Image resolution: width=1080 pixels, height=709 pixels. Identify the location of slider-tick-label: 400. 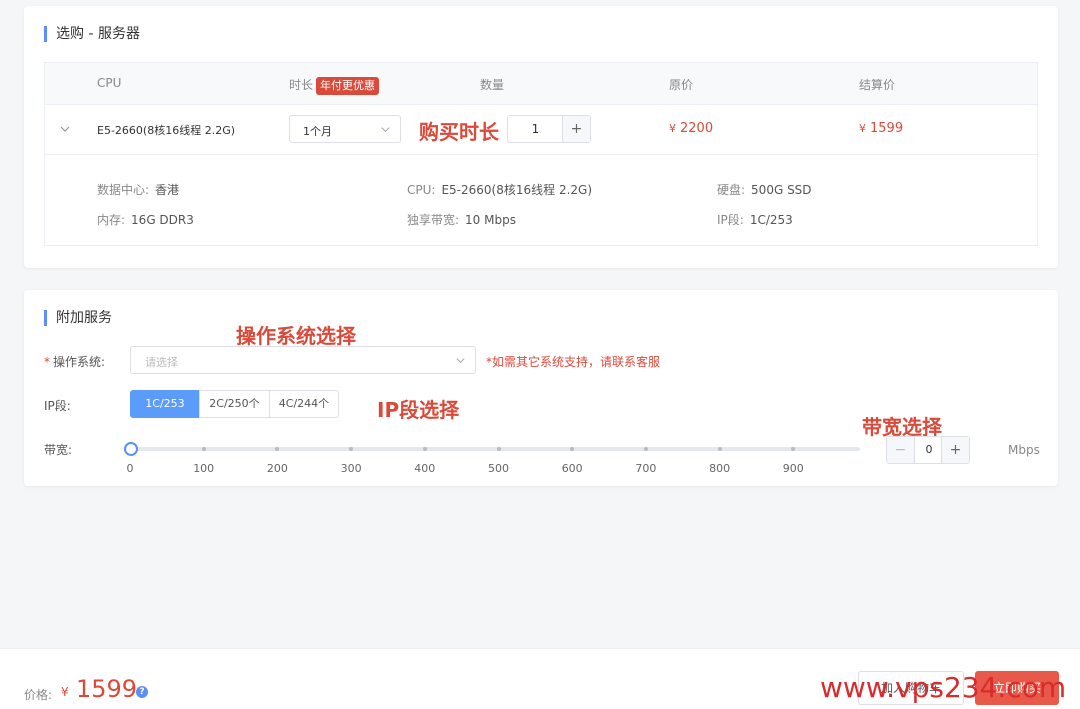
(425, 468).